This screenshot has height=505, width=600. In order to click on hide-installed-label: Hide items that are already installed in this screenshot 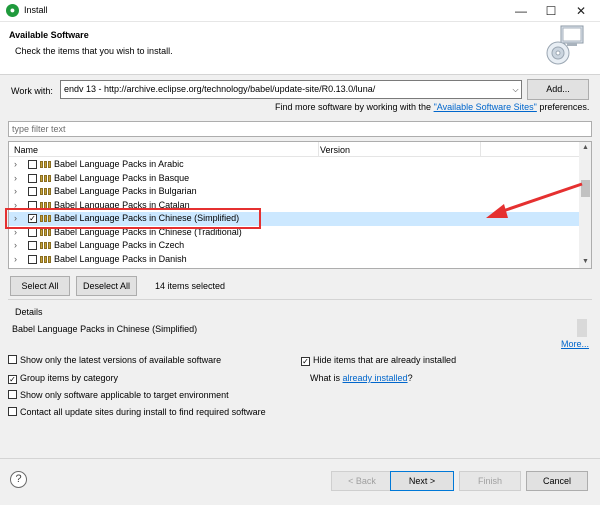, I will do `click(385, 360)`.